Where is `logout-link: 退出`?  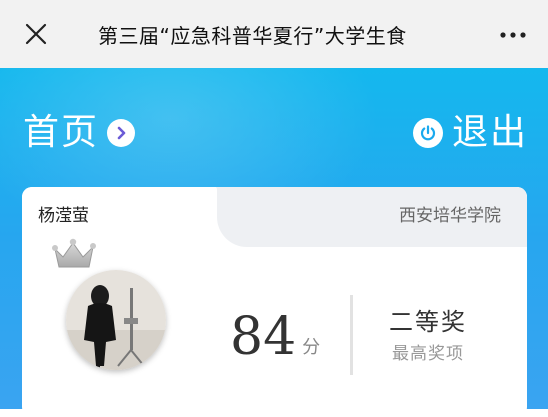 logout-link: 退出 is located at coordinates (470, 133).